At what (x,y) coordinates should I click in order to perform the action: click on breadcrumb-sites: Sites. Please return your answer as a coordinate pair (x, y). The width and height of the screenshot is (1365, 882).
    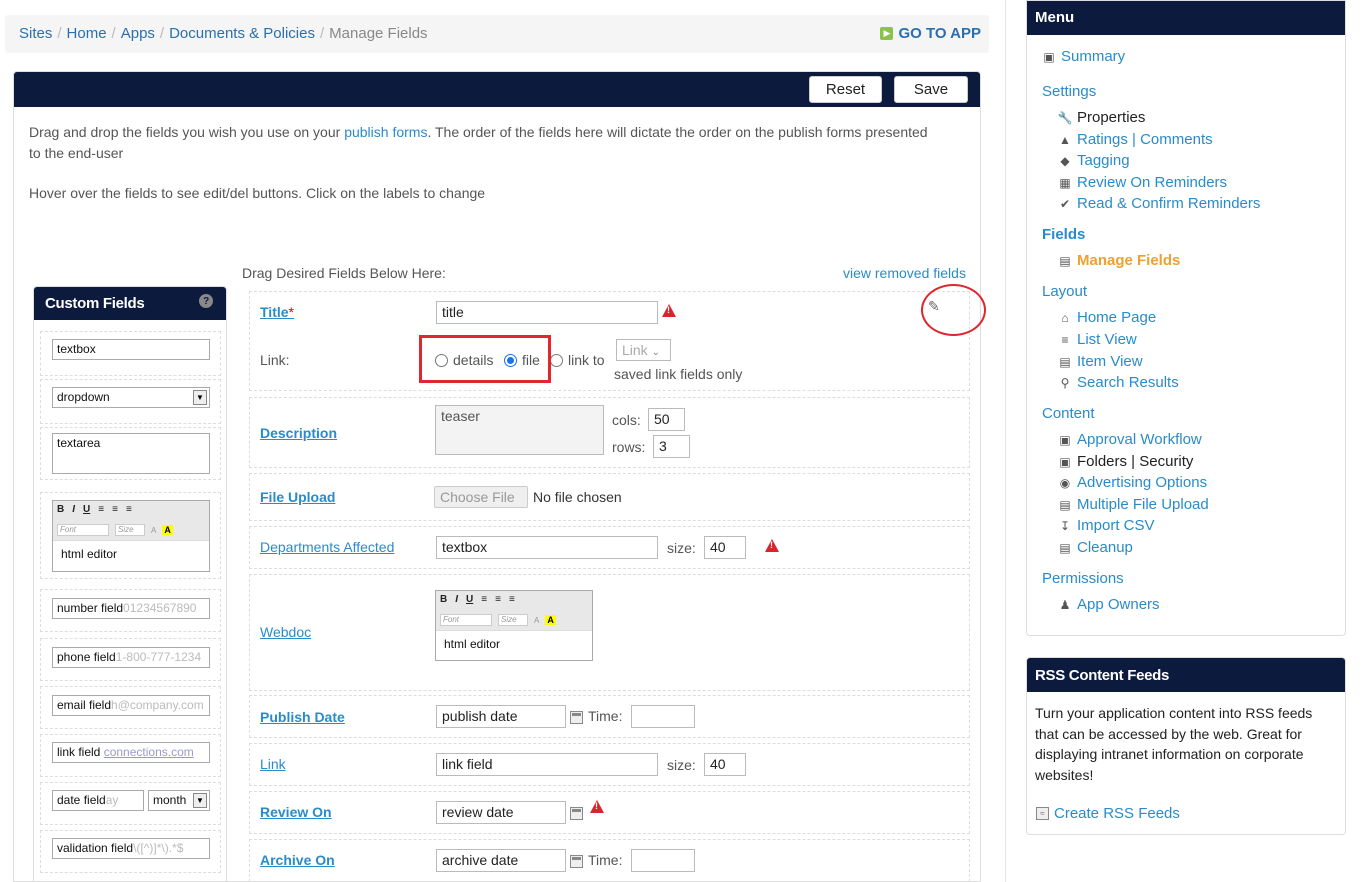
    Looking at the image, I should click on (35, 33).